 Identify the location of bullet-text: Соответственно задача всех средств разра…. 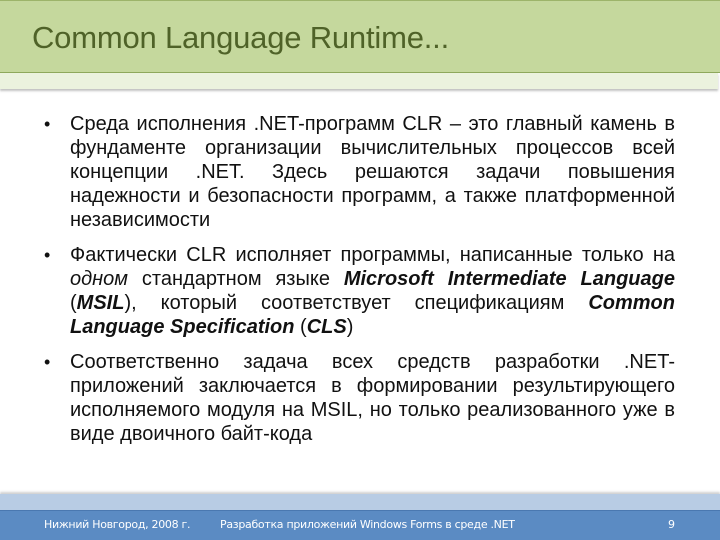
(372, 398).